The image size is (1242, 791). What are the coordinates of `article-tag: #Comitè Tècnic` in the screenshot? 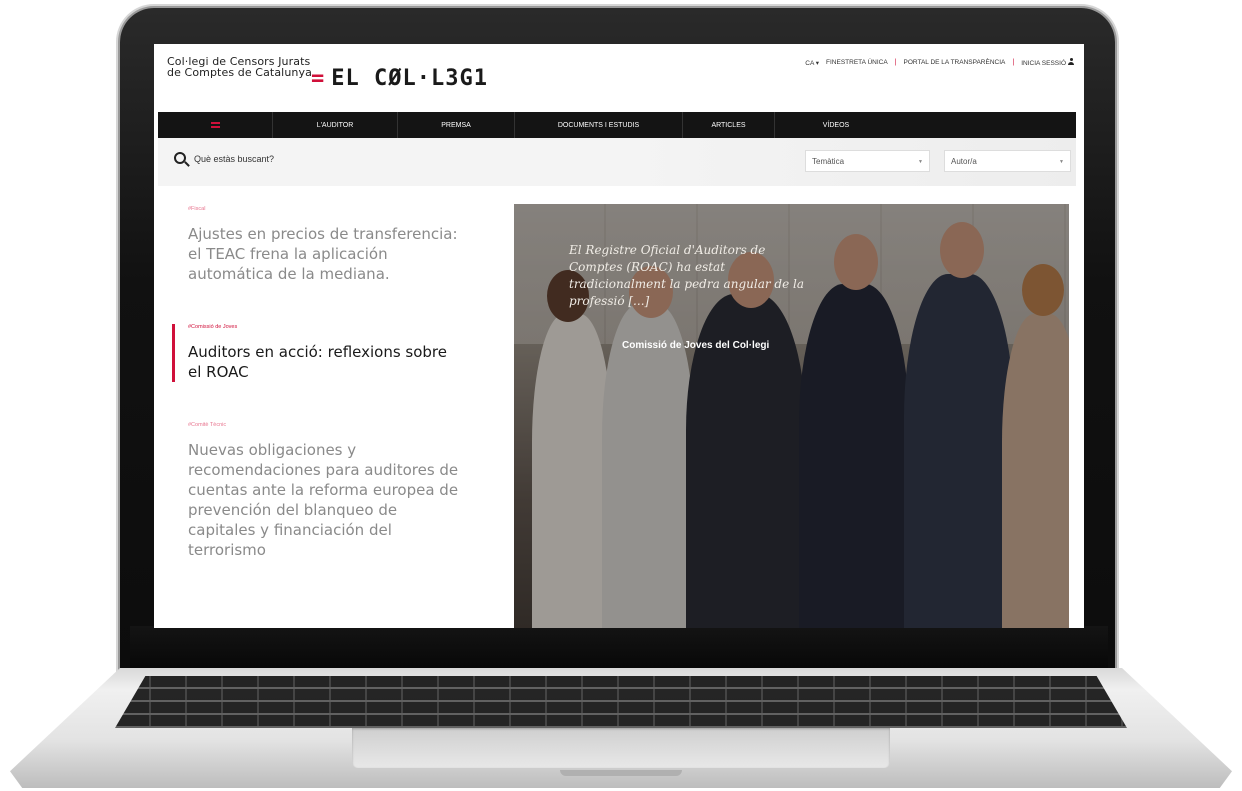 It's located at (325, 425).